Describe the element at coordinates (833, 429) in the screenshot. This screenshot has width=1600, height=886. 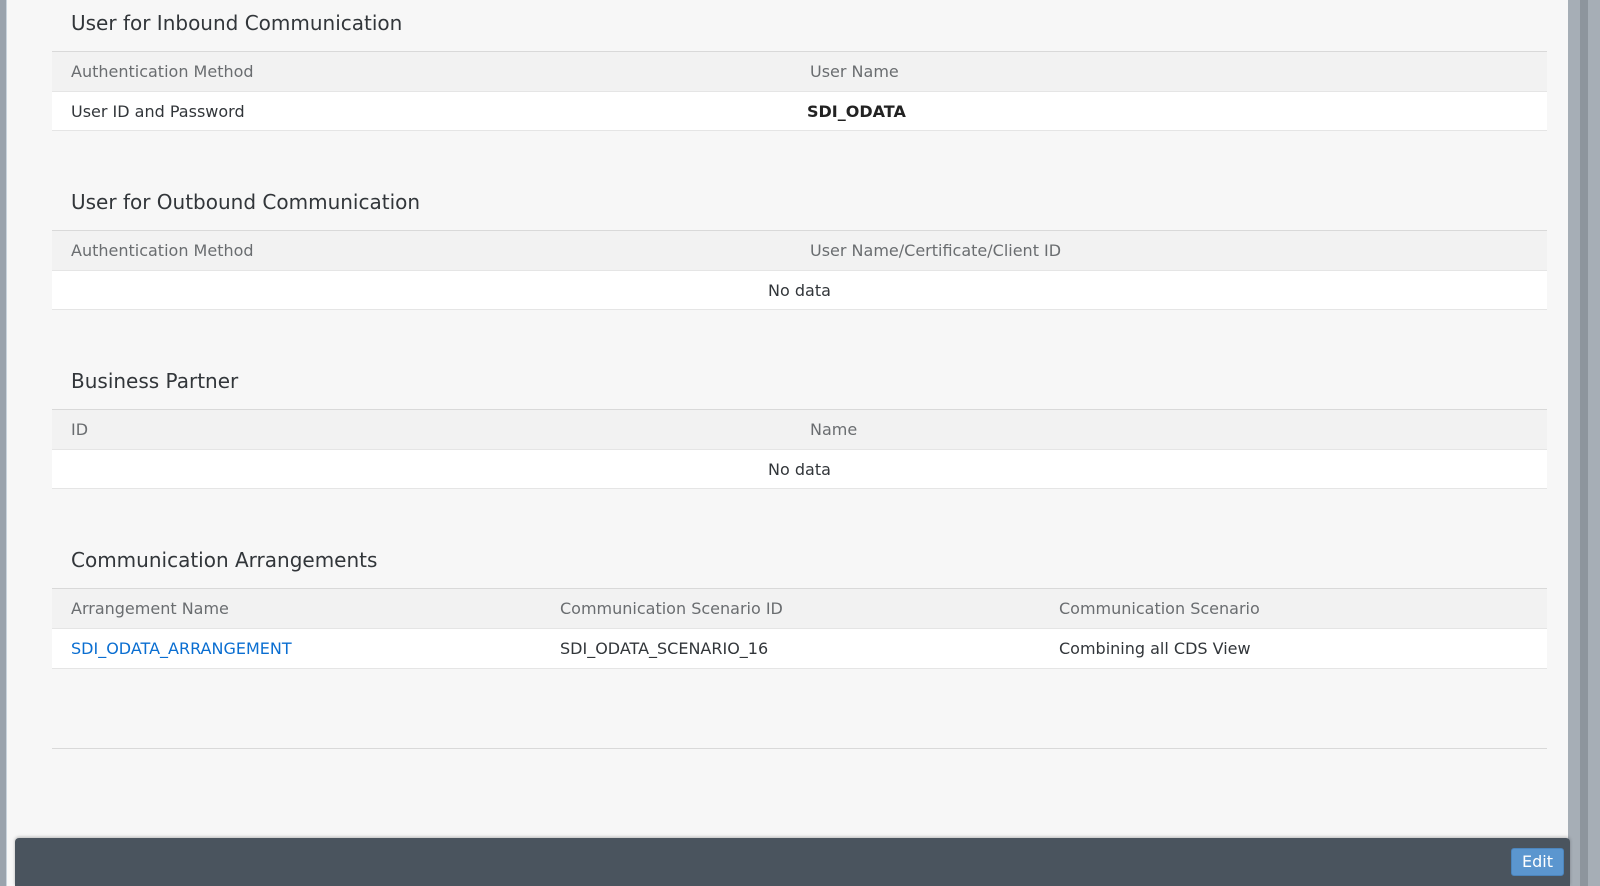
I see `column-header-name: Name` at that location.